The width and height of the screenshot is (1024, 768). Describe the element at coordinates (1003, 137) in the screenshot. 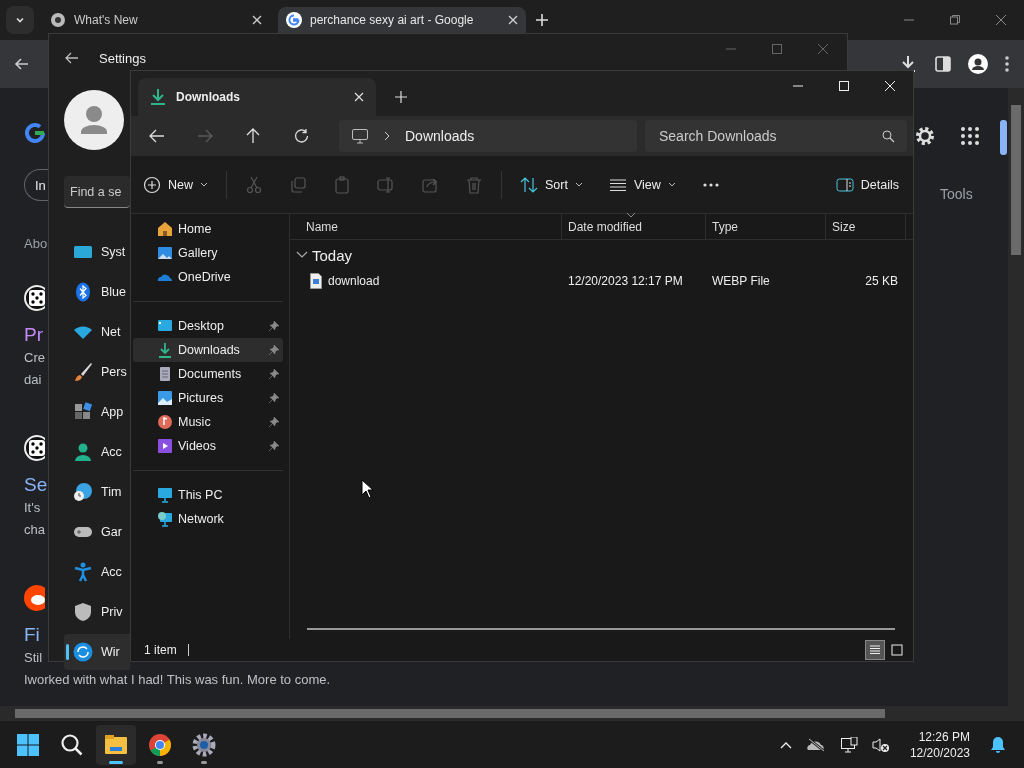

I see `scroll-marker` at that location.